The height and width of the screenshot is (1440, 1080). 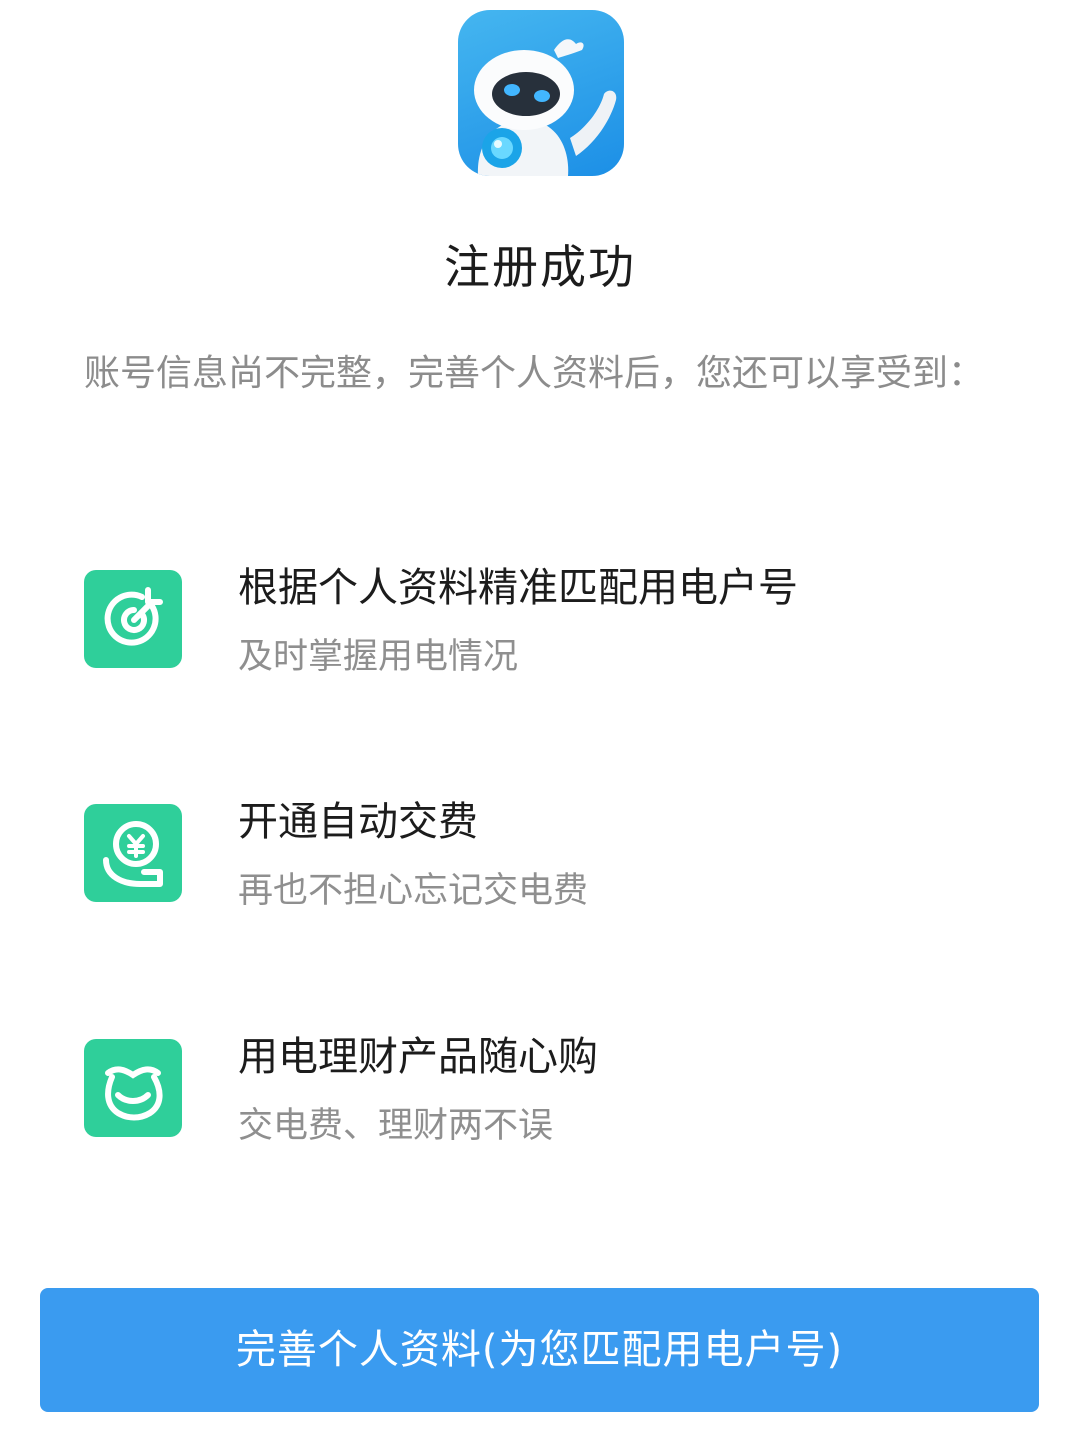 I want to click on benefit-item-finance: 用电理财产品随心购 交电费、理财两不误, so click(x=534, y=1091).